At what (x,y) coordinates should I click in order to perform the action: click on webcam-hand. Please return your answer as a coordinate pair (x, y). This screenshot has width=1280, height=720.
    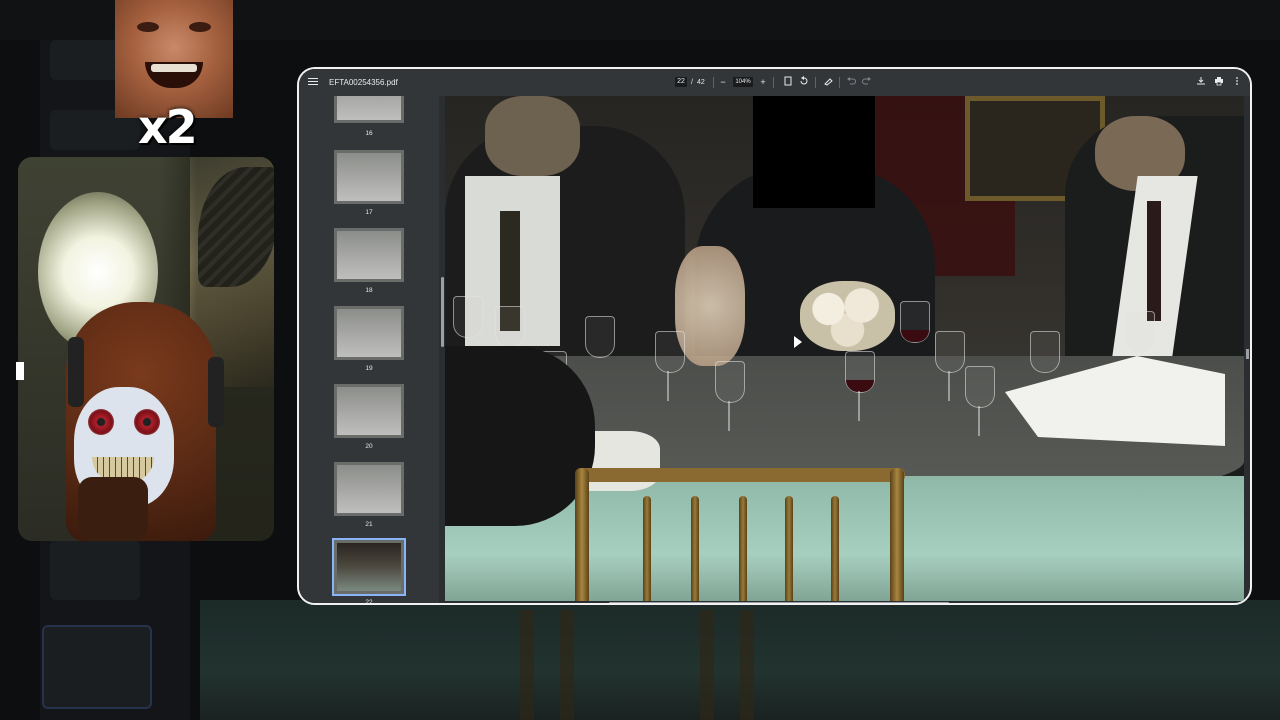
    Looking at the image, I should click on (113, 509).